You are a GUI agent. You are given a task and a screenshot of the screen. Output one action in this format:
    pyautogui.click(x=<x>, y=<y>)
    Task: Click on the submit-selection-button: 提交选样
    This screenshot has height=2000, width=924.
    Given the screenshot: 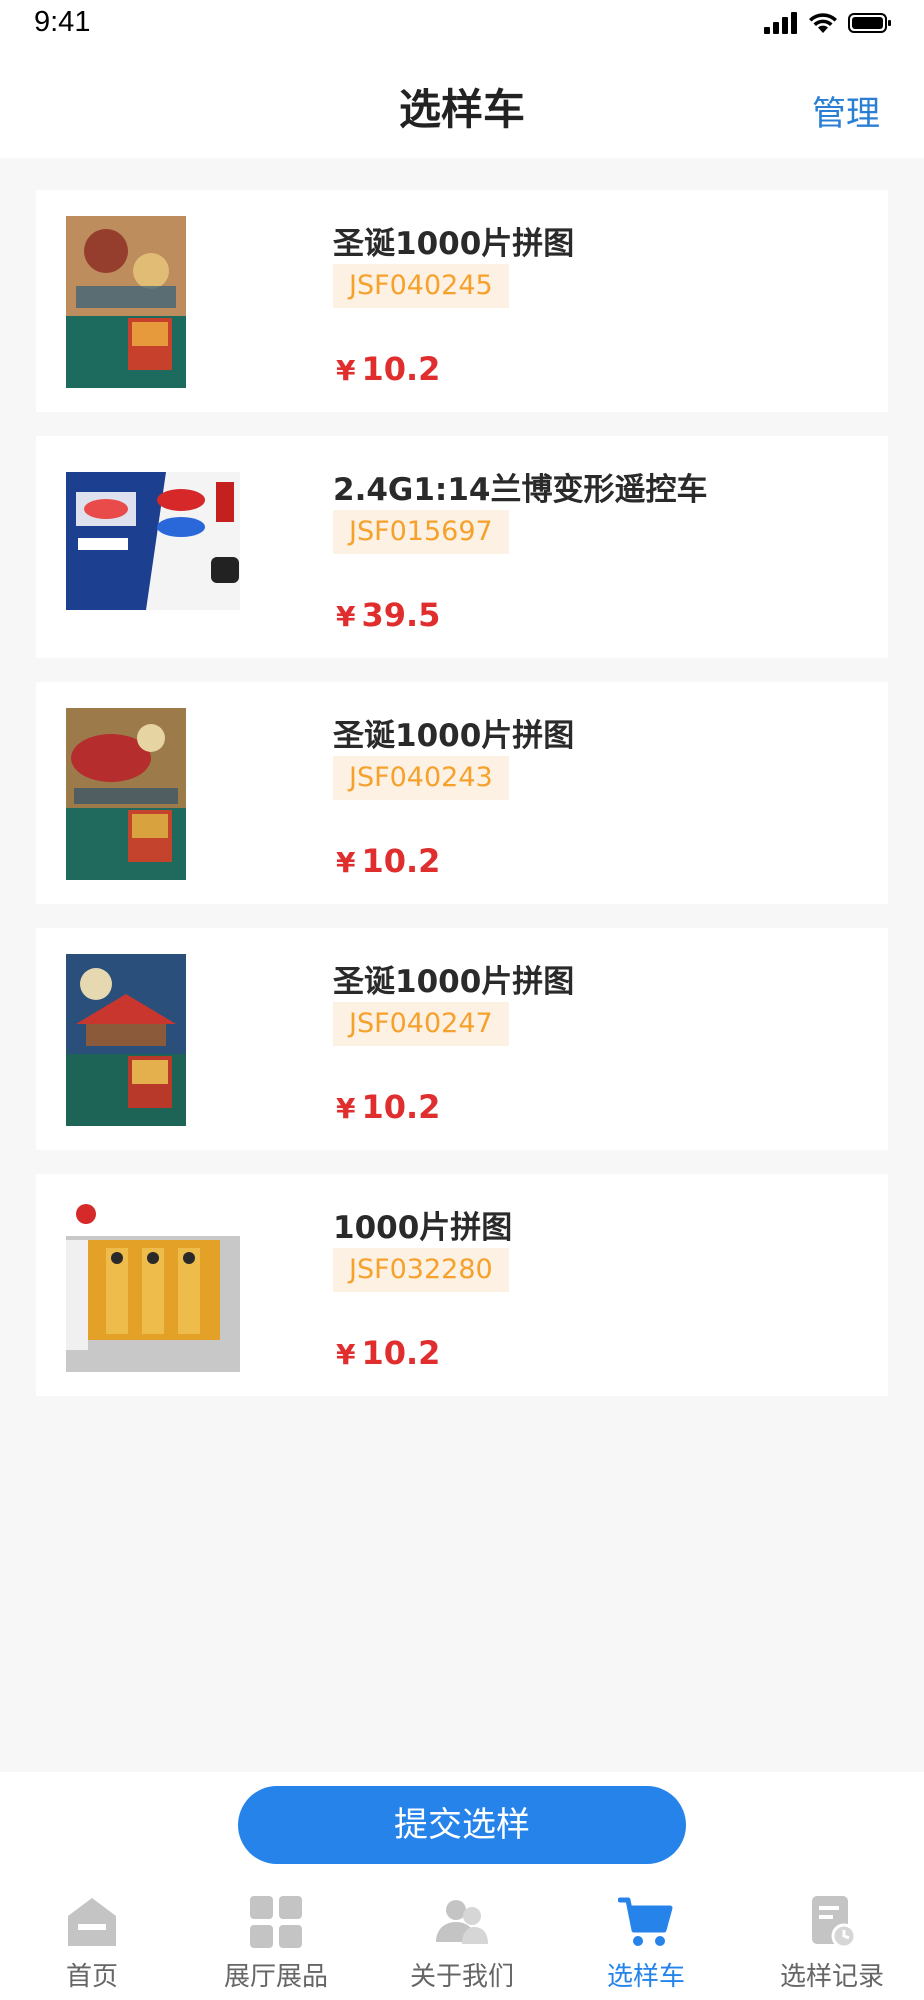 What is the action you would take?
    pyautogui.click(x=462, y=1825)
    